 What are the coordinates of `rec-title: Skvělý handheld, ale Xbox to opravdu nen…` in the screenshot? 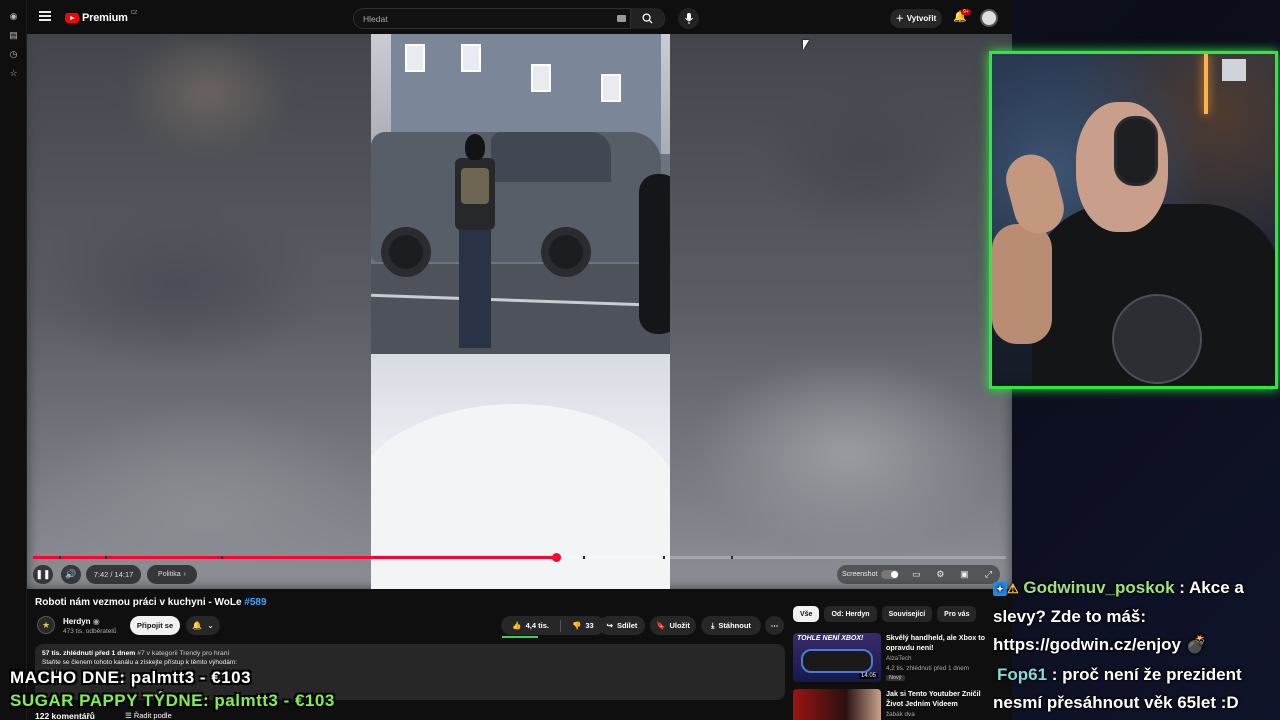 It's located at (940, 643).